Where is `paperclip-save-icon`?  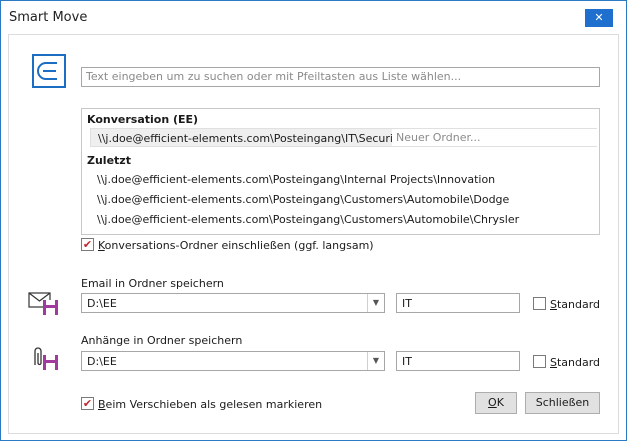
paperclip-save-icon is located at coordinates (46, 358).